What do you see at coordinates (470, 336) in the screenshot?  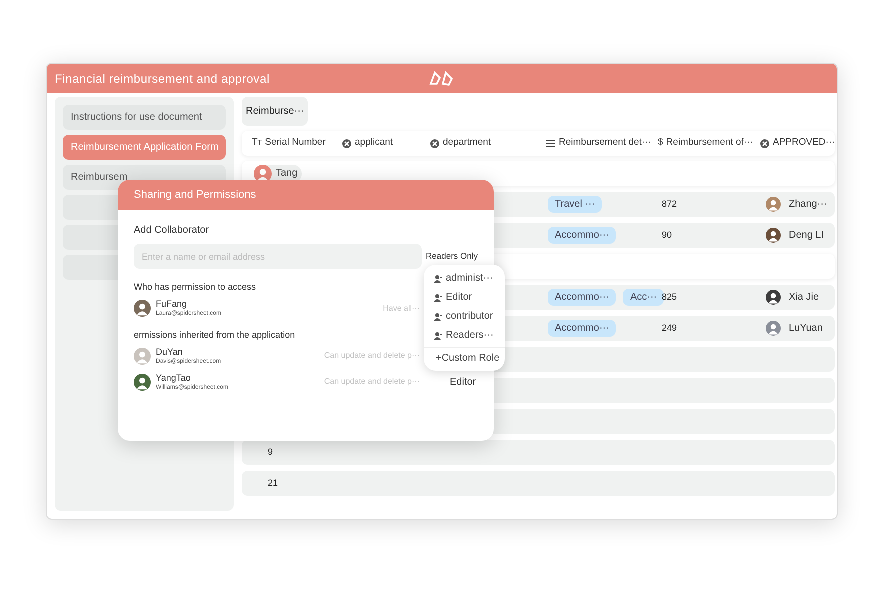 I see `menu-item-label: Readers···` at bounding box center [470, 336].